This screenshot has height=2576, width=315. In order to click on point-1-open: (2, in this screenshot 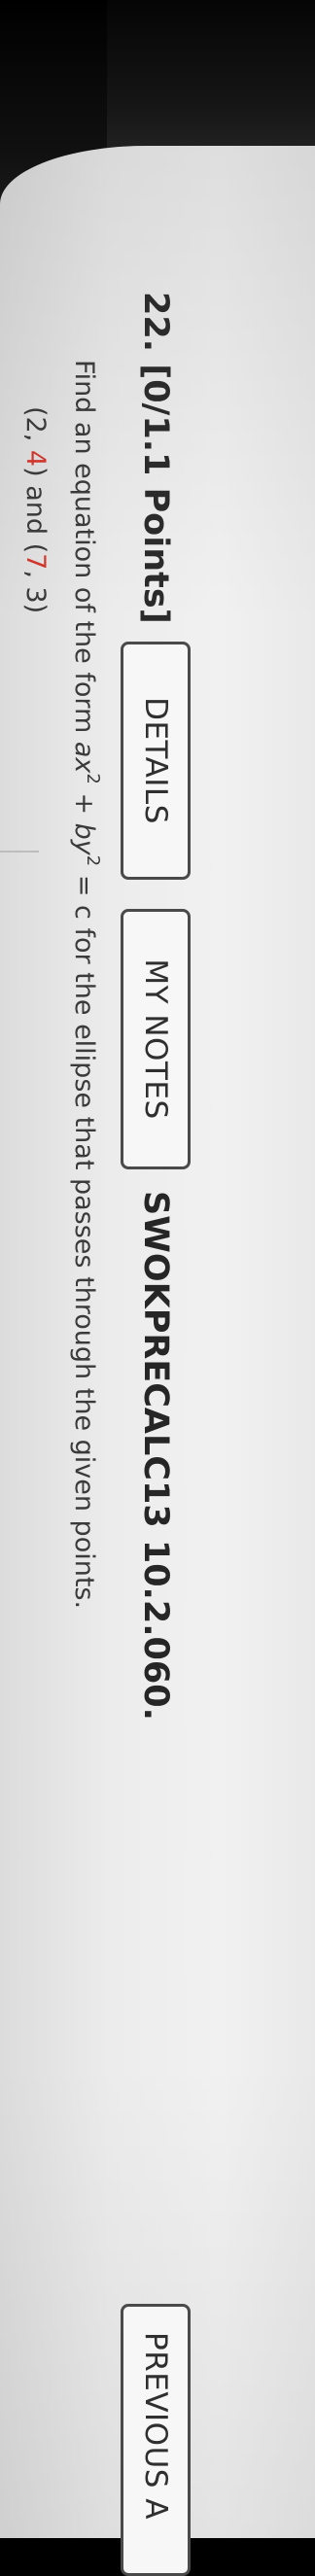, I will do `click(35, 428)`.